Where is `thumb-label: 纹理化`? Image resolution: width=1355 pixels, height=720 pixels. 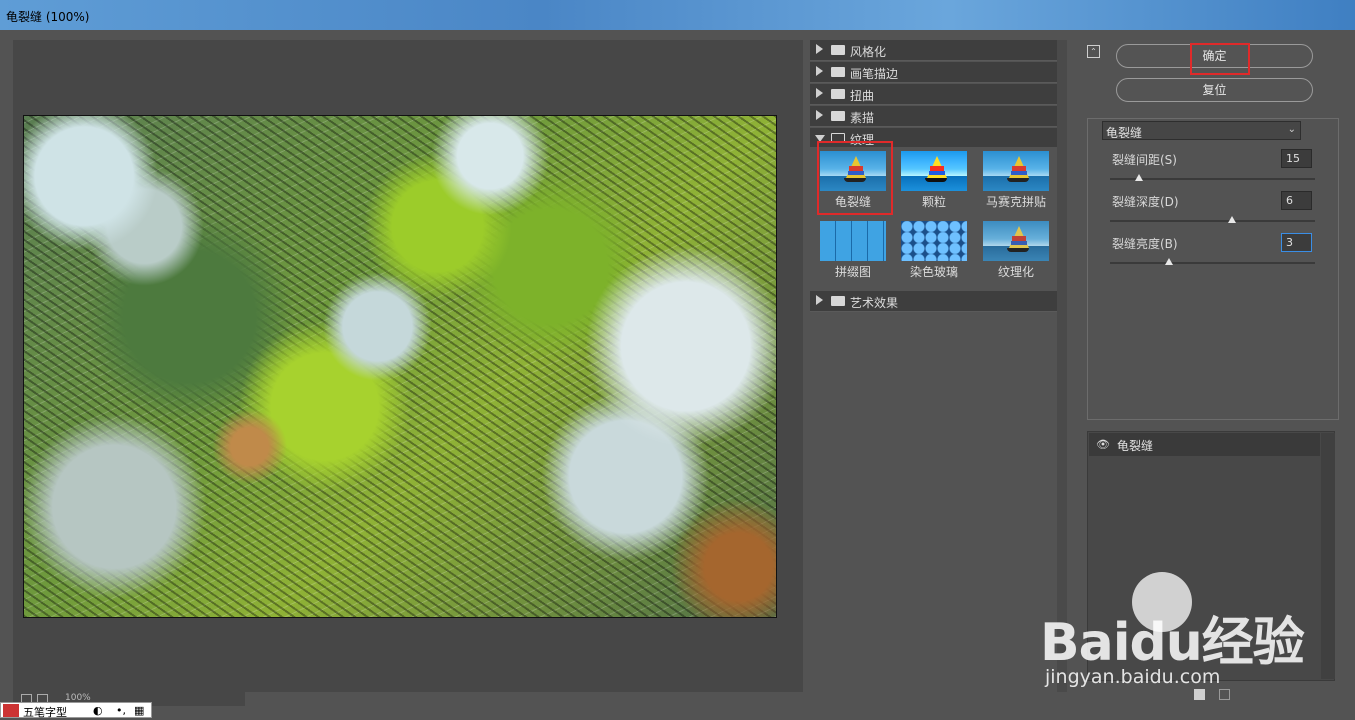
thumb-label: 纹理化 is located at coordinates (1015, 272).